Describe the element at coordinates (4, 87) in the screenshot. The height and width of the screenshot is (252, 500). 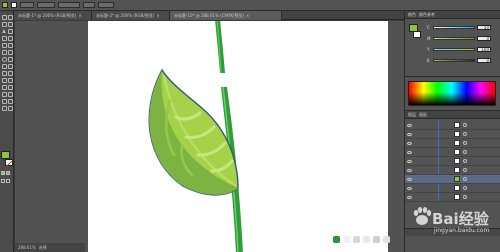
I see `eyedropper-tool-icon` at that location.